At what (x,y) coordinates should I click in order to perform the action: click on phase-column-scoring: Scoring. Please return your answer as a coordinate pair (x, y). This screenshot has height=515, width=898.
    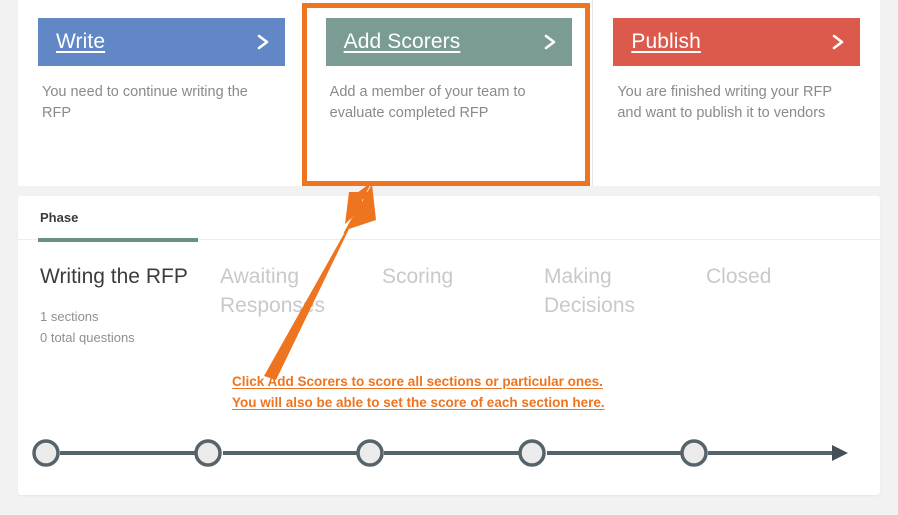
    Looking at the image, I should click on (441, 305).